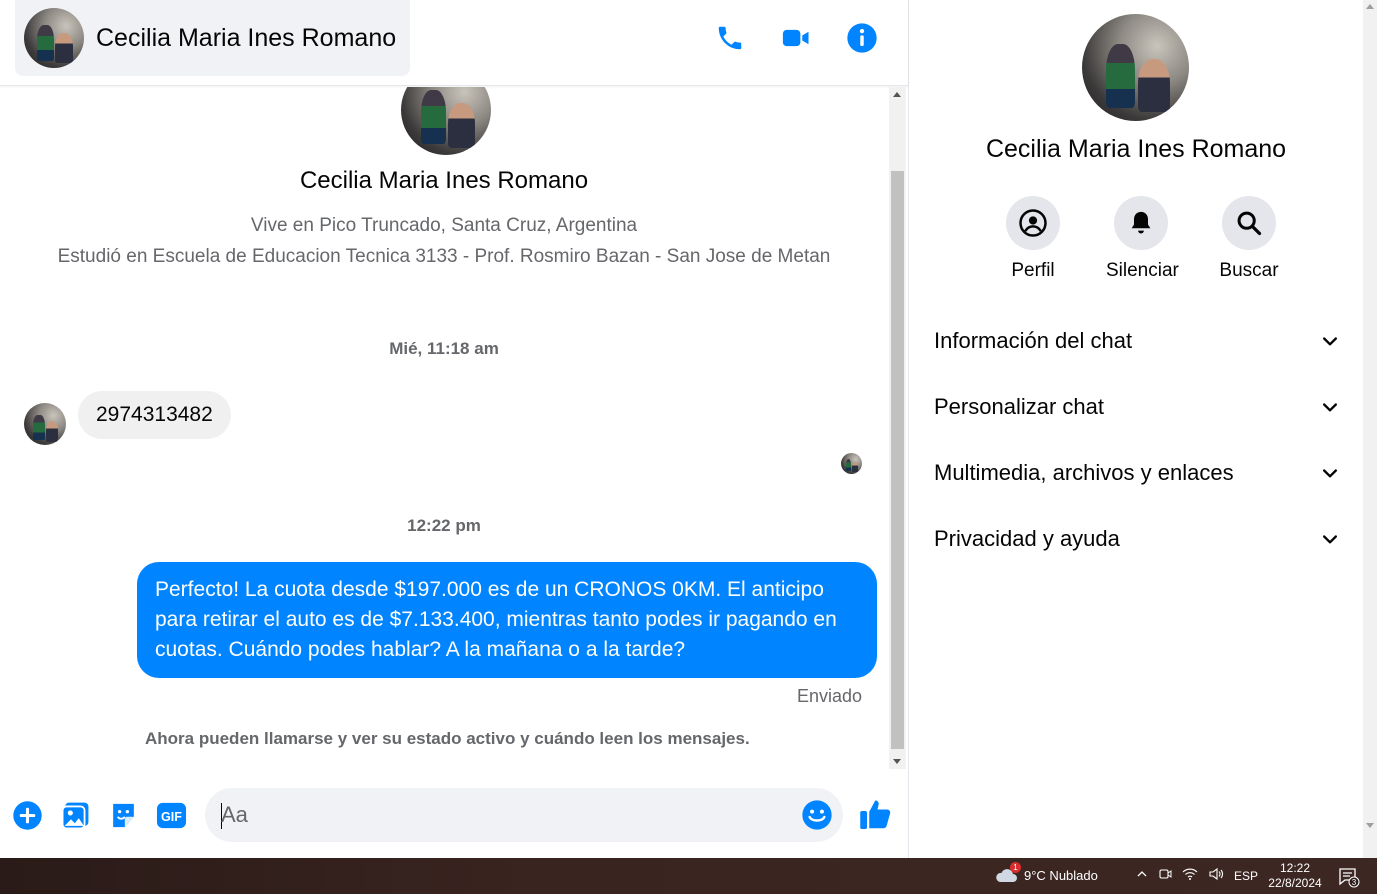 This screenshot has height=894, width=1377. I want to click on profile-icon, so click(1033, 223).